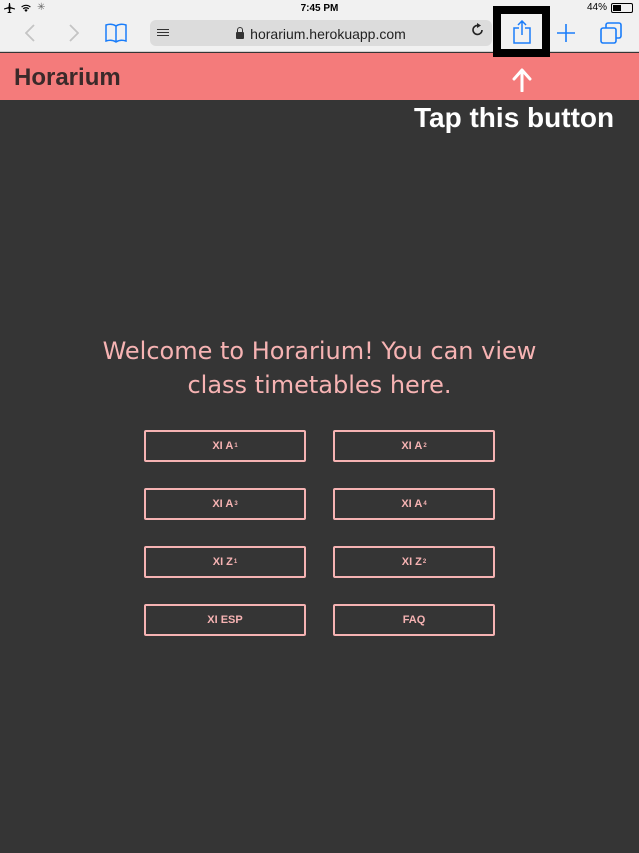 This screenshot has height=853, width=639. I want to click on class-button-xi-a1: XI A1, so click(225, 446).